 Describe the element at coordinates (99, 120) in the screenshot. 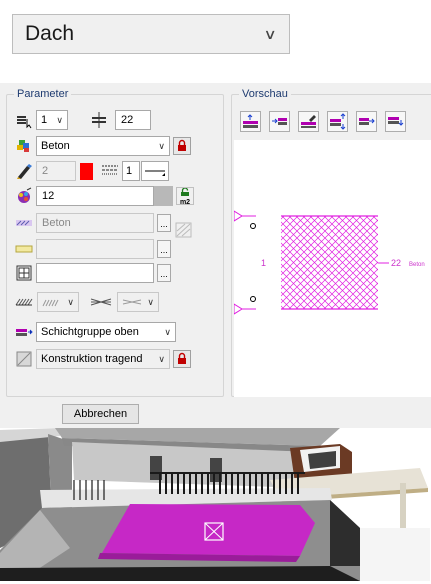

I see `thickness-icon` at that location.